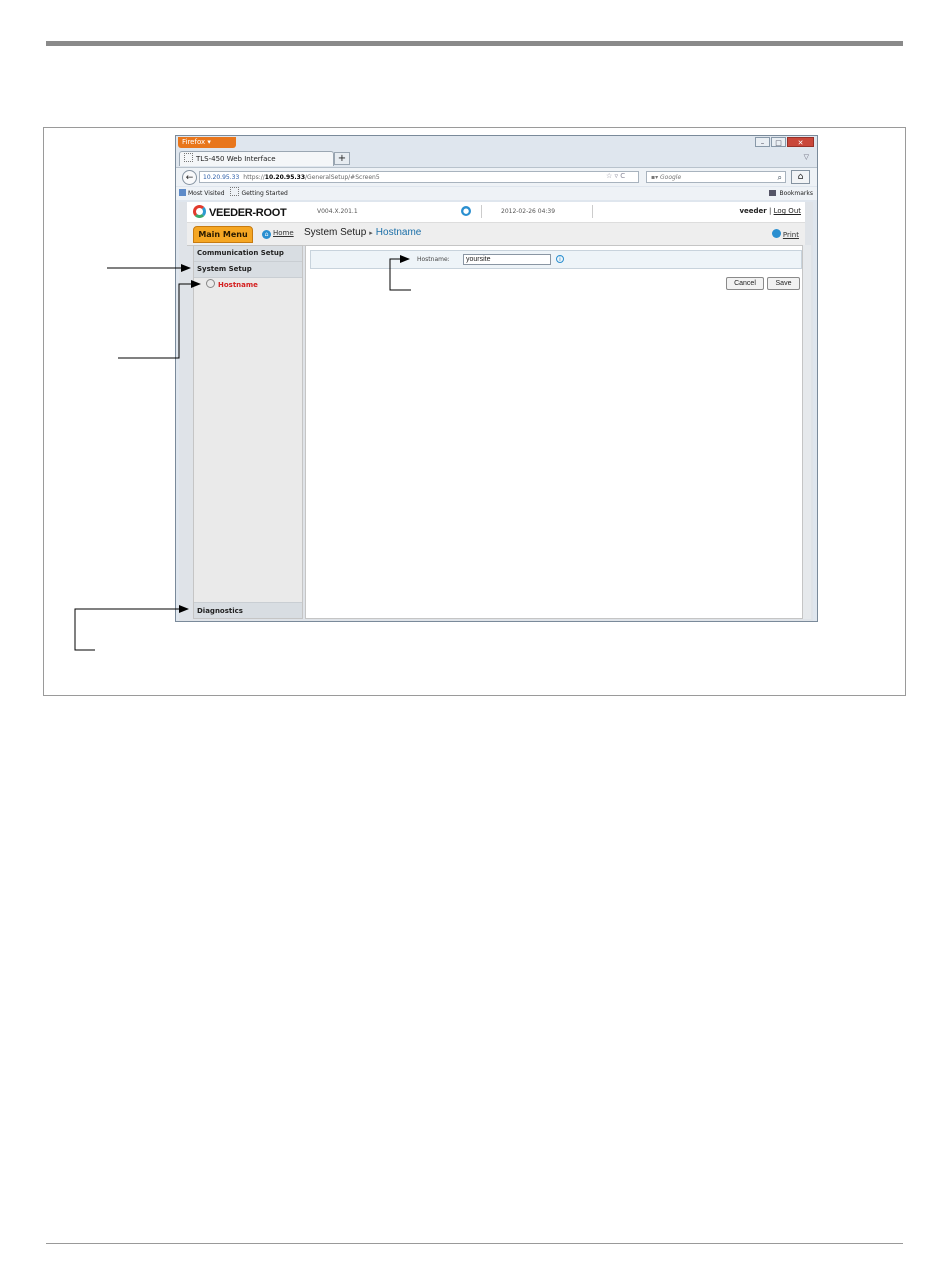 Image resolution: width=950 pixels, height=1267 pixels. I want to click on callout-arrow-hostname-item, so click(159, 319).